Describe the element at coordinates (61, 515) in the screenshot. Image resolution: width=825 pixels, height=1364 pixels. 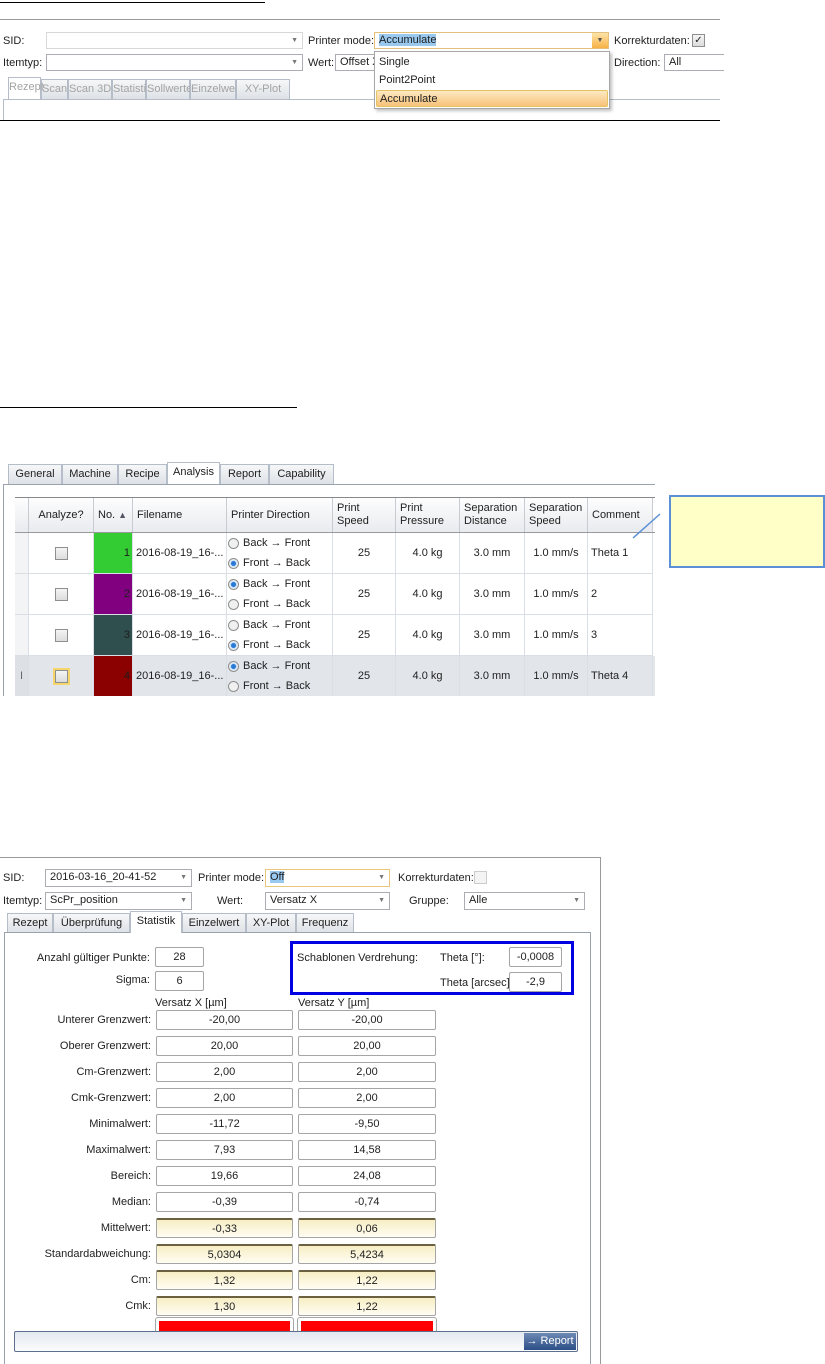
I see `column-header: Analyze?` at that location.